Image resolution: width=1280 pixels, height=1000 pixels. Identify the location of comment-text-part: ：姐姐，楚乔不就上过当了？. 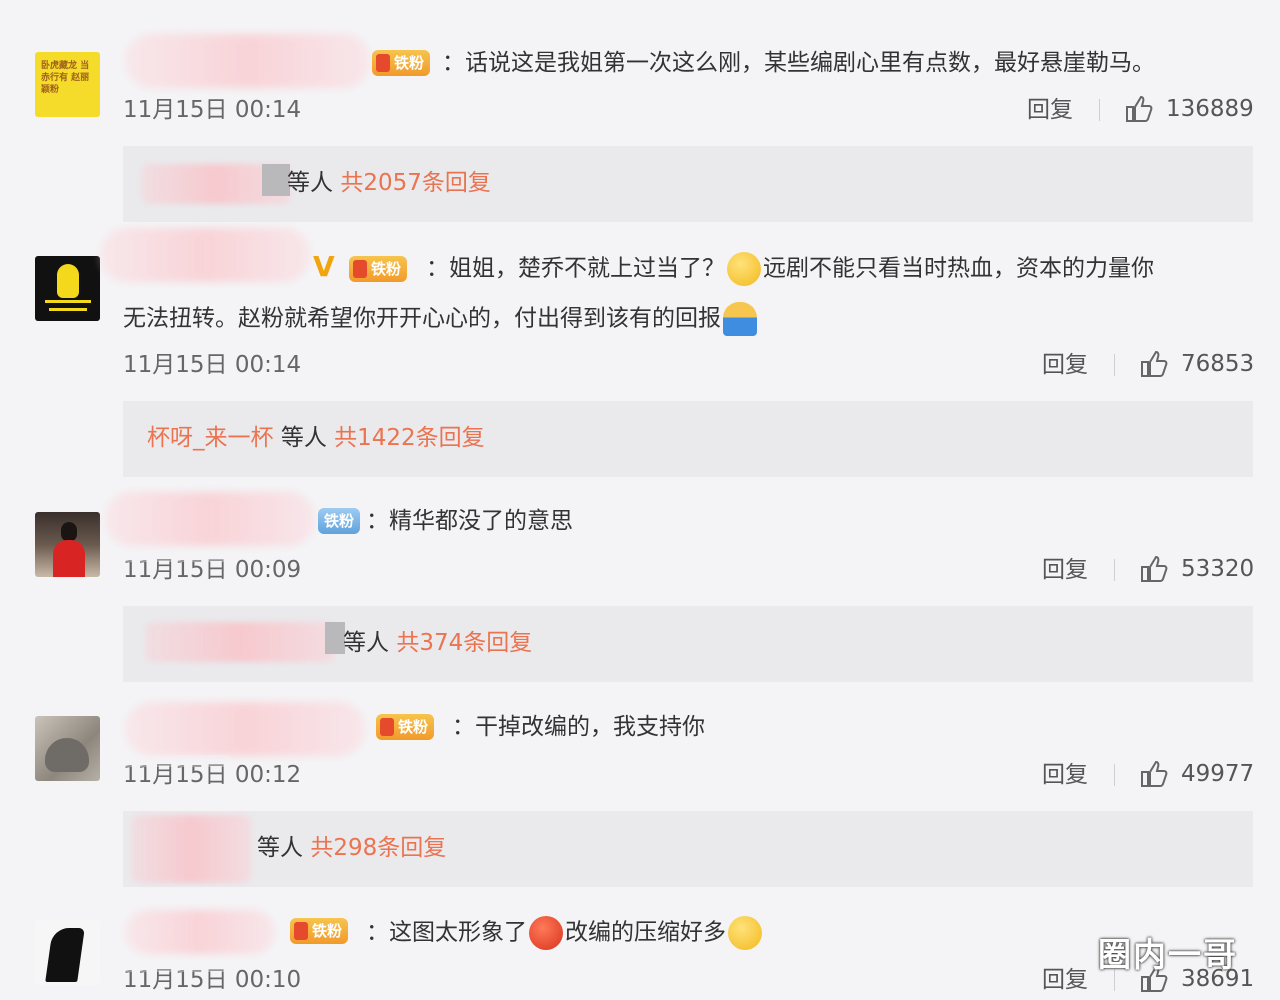
(575, 268).